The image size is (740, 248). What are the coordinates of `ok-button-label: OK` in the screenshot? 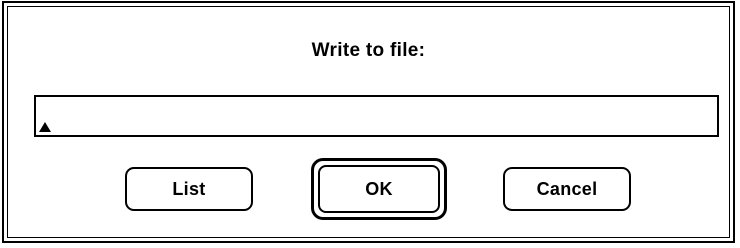 It's located at (379, 188).